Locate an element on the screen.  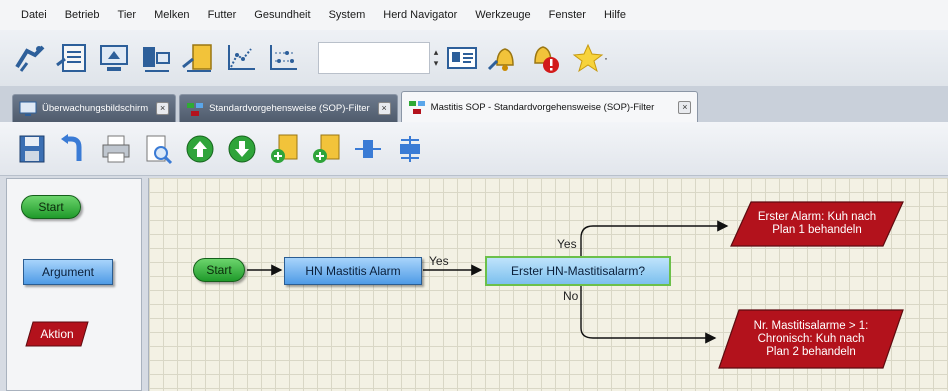
main-toolbar: ▴ ▾ · is located at coordinates (474, 58).